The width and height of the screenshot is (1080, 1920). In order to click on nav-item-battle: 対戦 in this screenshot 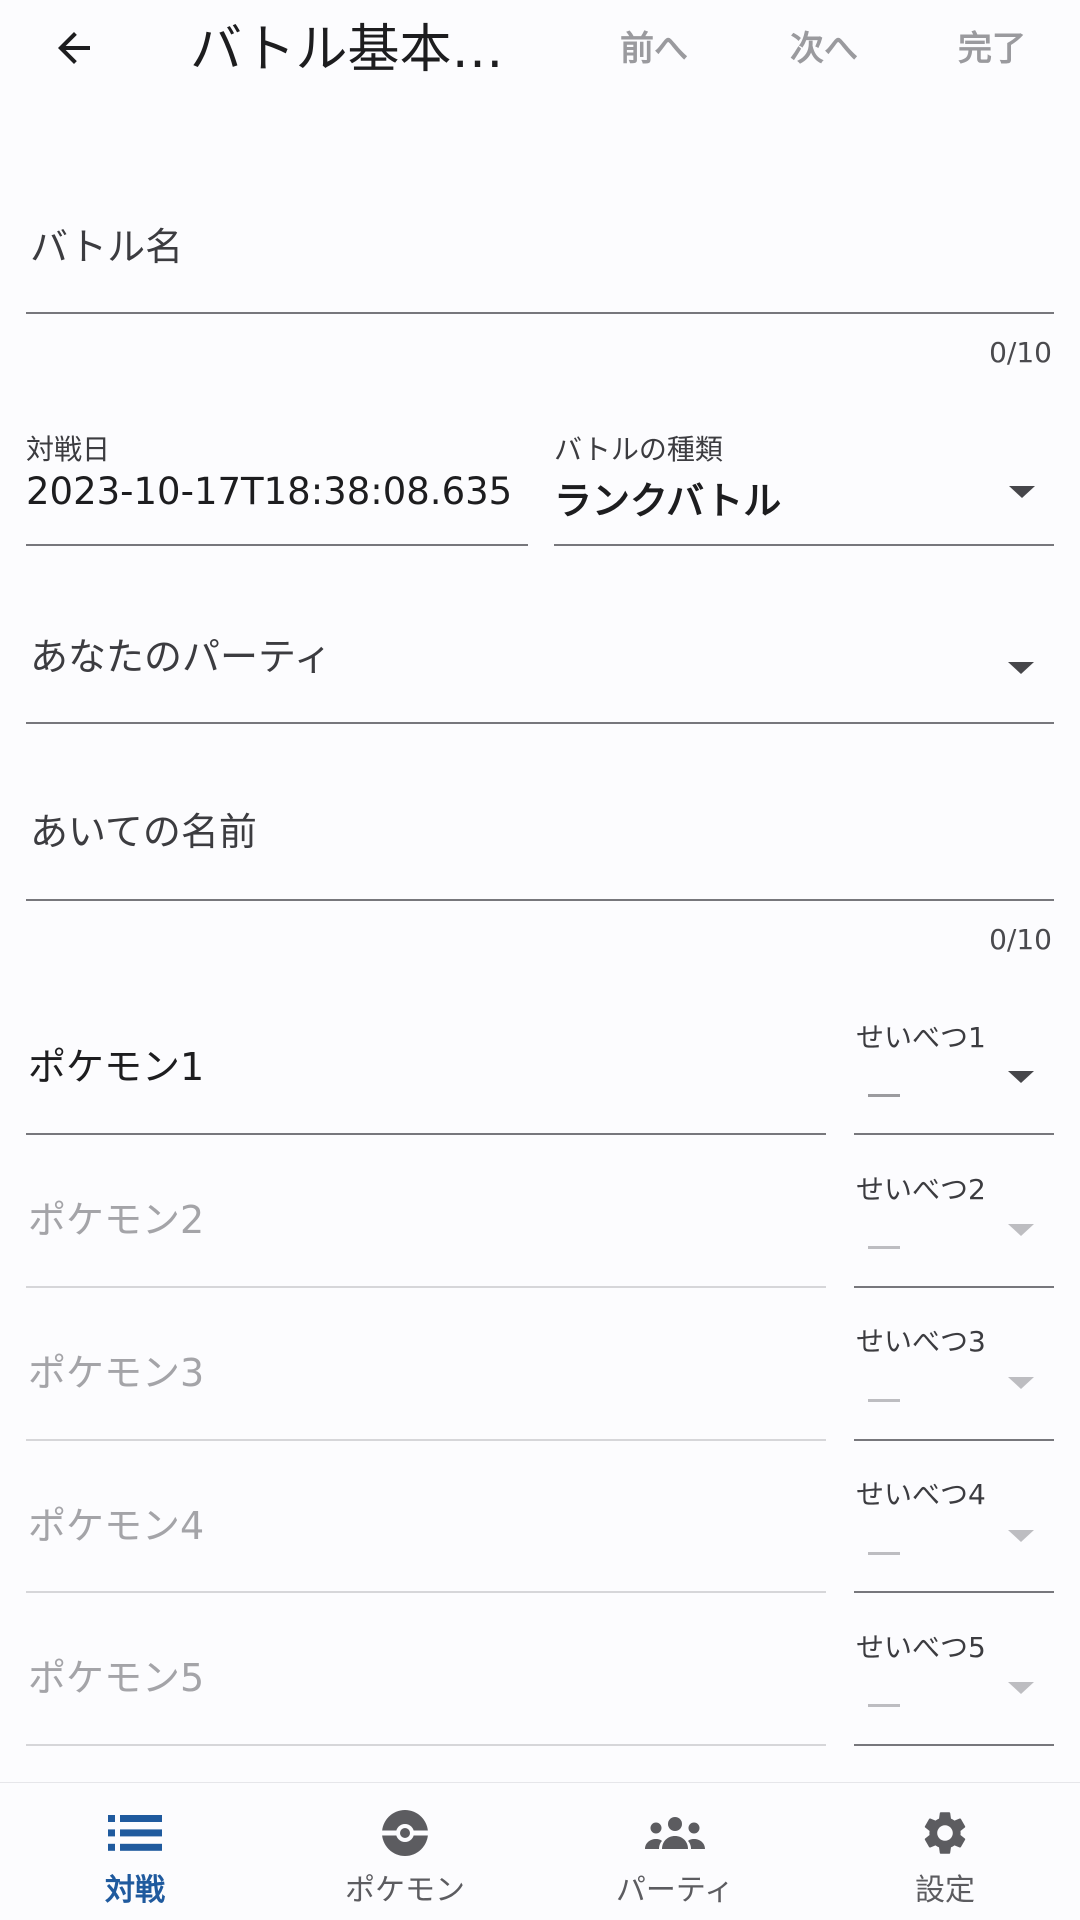, I will do `click(135, 1851)`.